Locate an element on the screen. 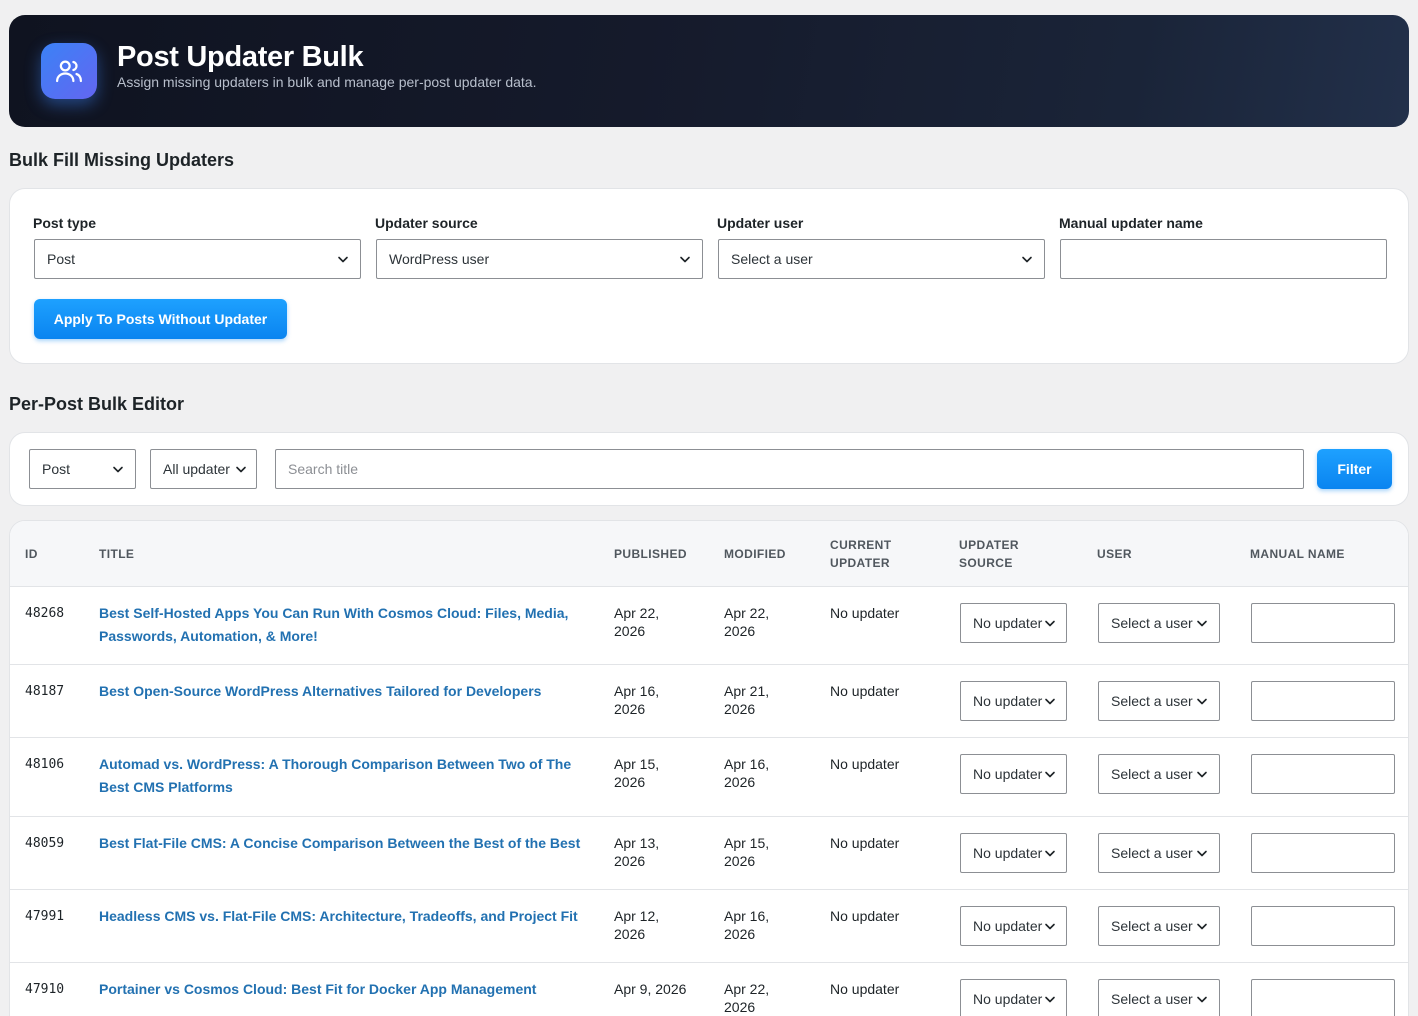 The width and height of the screenshot is (1418, 1016). col-user: USER is located at coordinates (1114, 554).